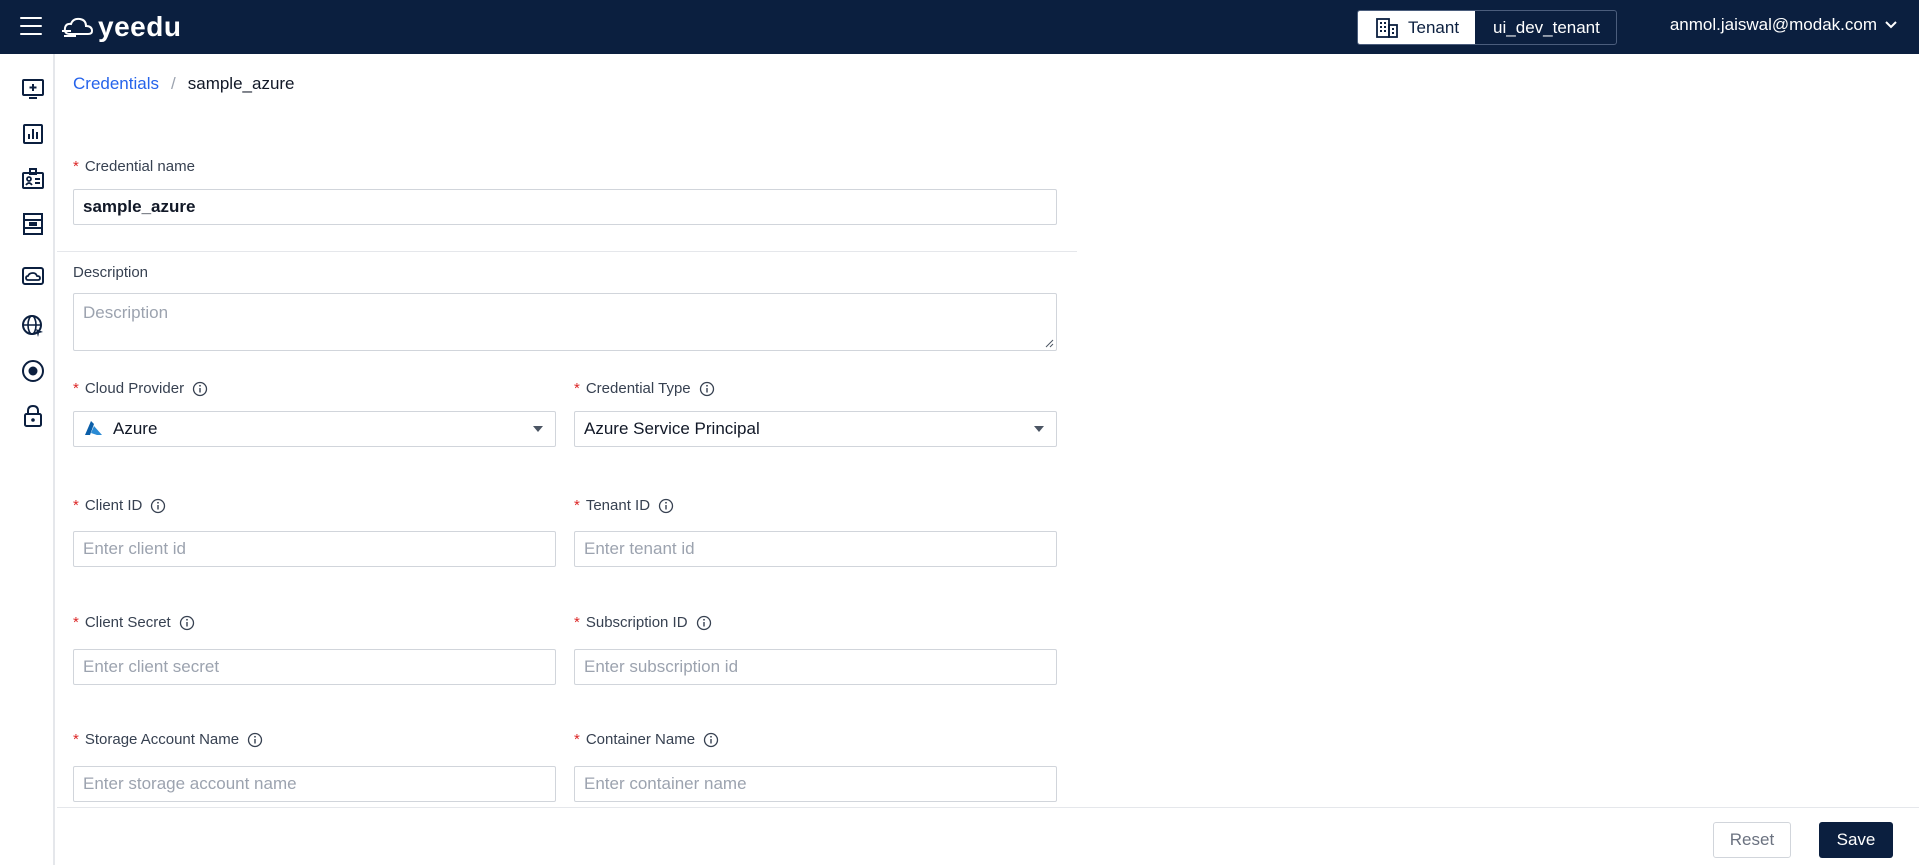 This screenshot has height=865, width=1919. What do you see at coordinates (1387, 27) in the screenshot?
I see `building-icon` at bounding box center [1387, 27].